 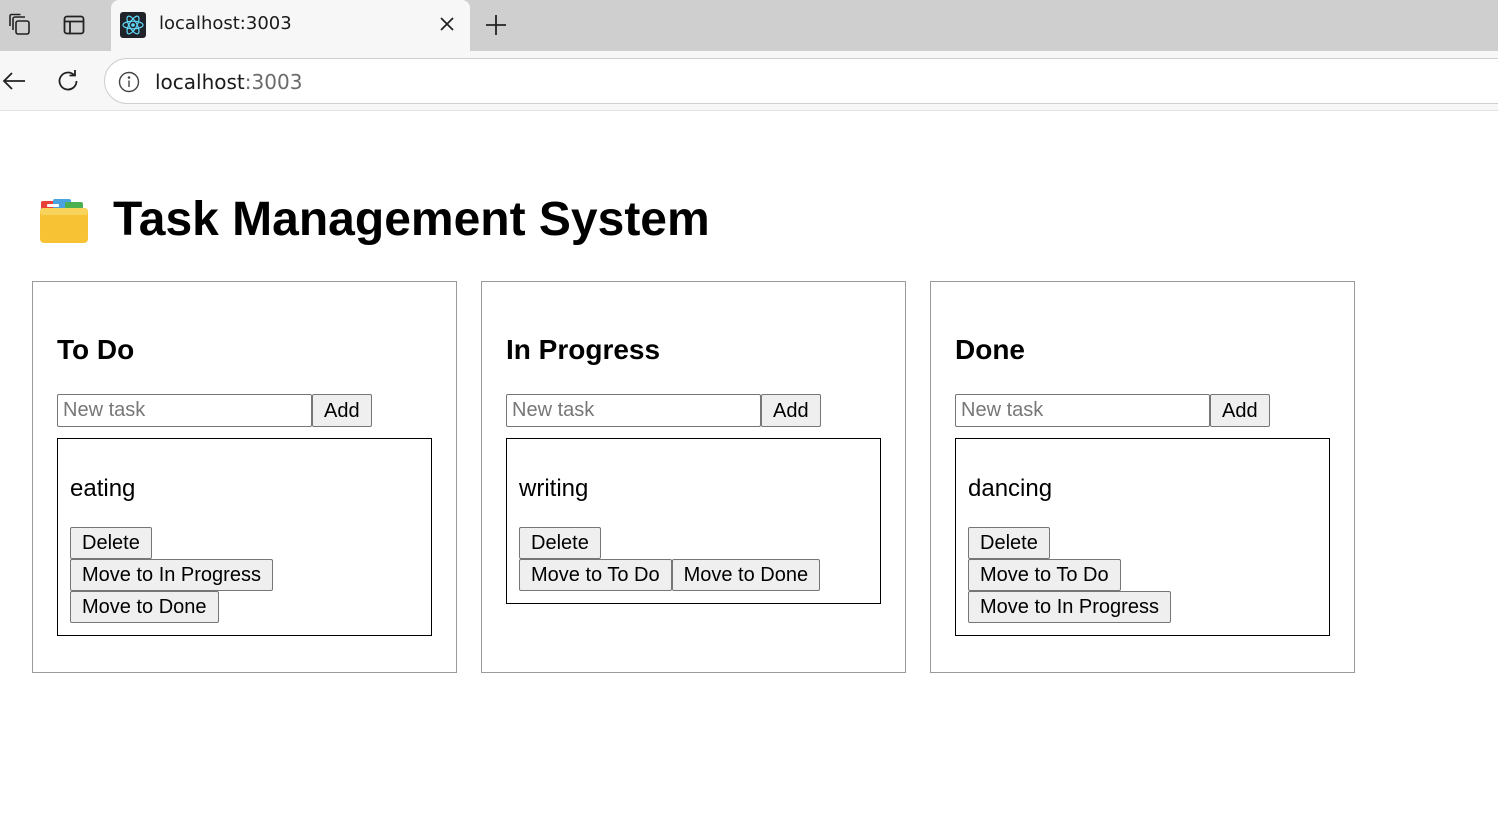 I want to click on task-actions: Delete Move to To Do Move to Done, so click(x=679, y=559).